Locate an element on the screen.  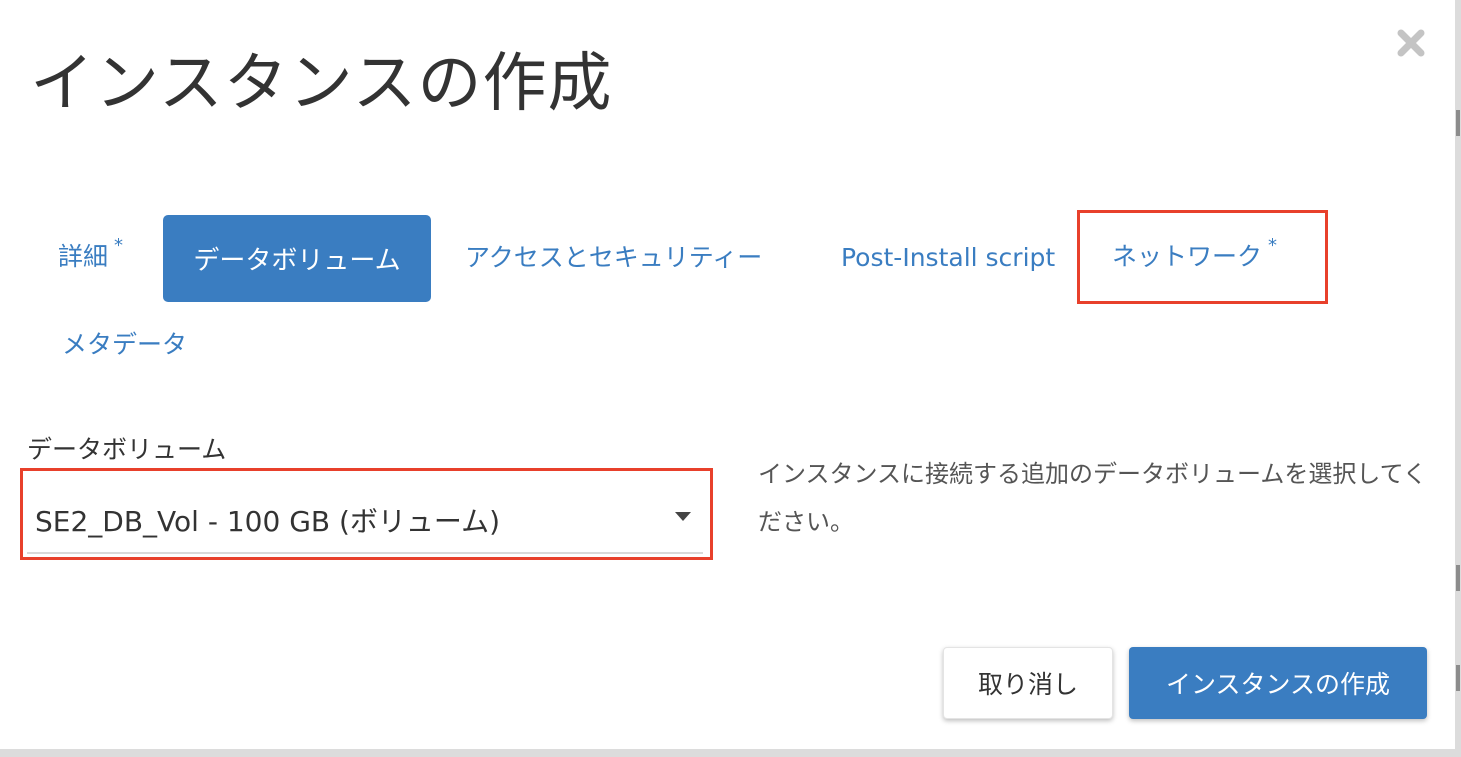
backdrop-edge-bottom is located at coordinates (730, 753).